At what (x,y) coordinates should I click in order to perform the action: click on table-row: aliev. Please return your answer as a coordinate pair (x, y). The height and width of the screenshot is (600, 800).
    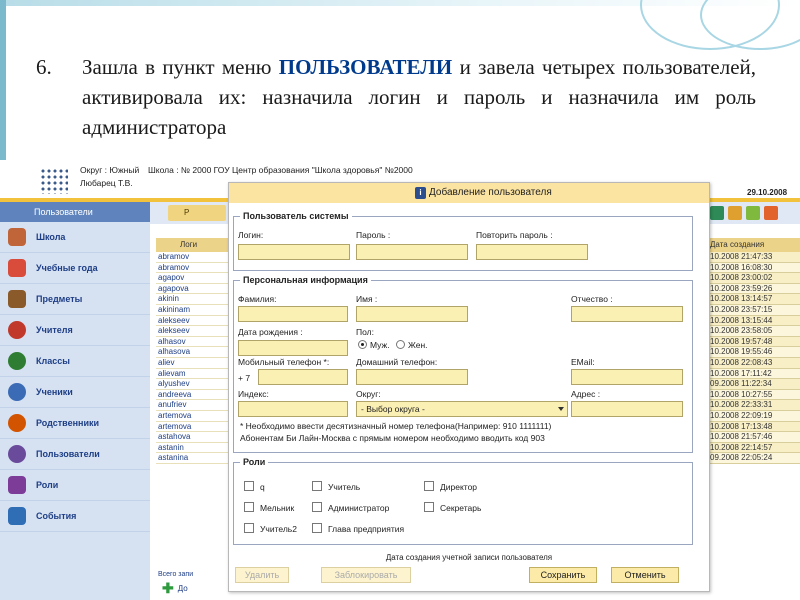
    Looking at the image, I should click on (192, 363).